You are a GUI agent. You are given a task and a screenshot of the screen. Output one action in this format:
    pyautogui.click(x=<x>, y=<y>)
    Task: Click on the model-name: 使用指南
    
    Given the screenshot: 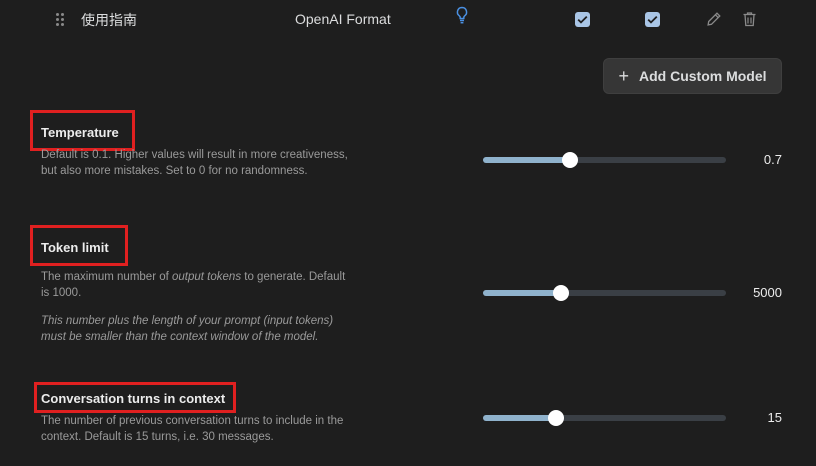 What is the action you would take?
    pyautogui.click(x=109, y=20)
    